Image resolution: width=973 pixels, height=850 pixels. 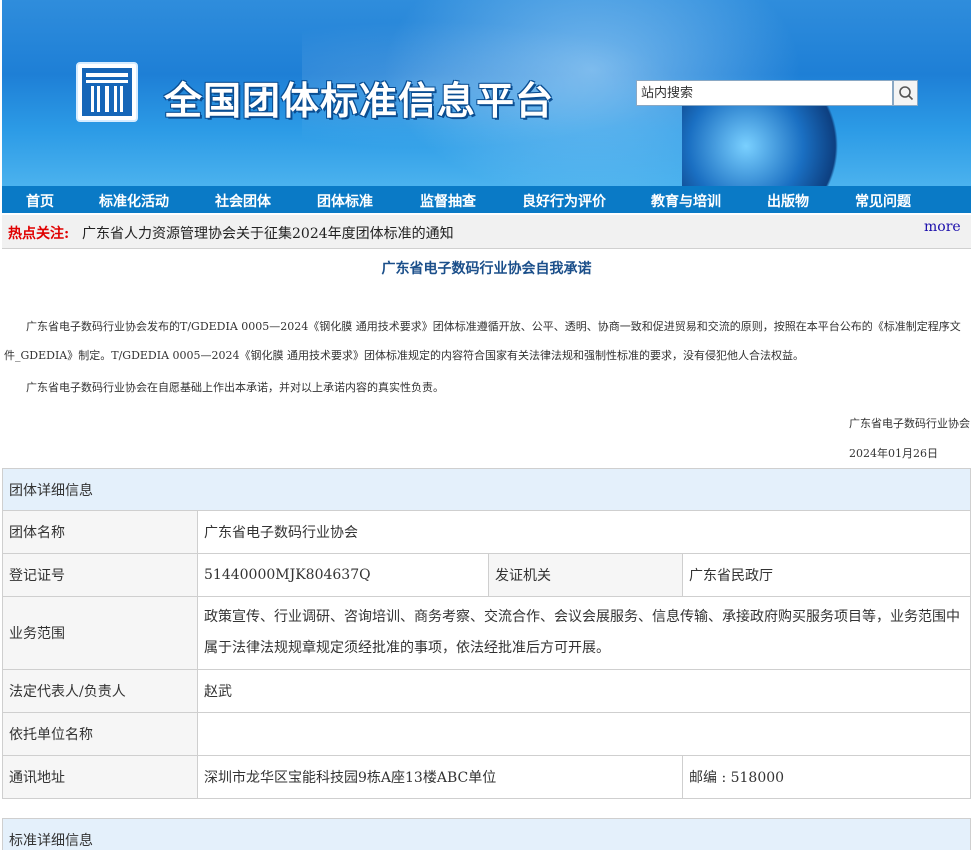 I want to click on nav-item-inspection: 监督抽查, so click(x=448, y=201).